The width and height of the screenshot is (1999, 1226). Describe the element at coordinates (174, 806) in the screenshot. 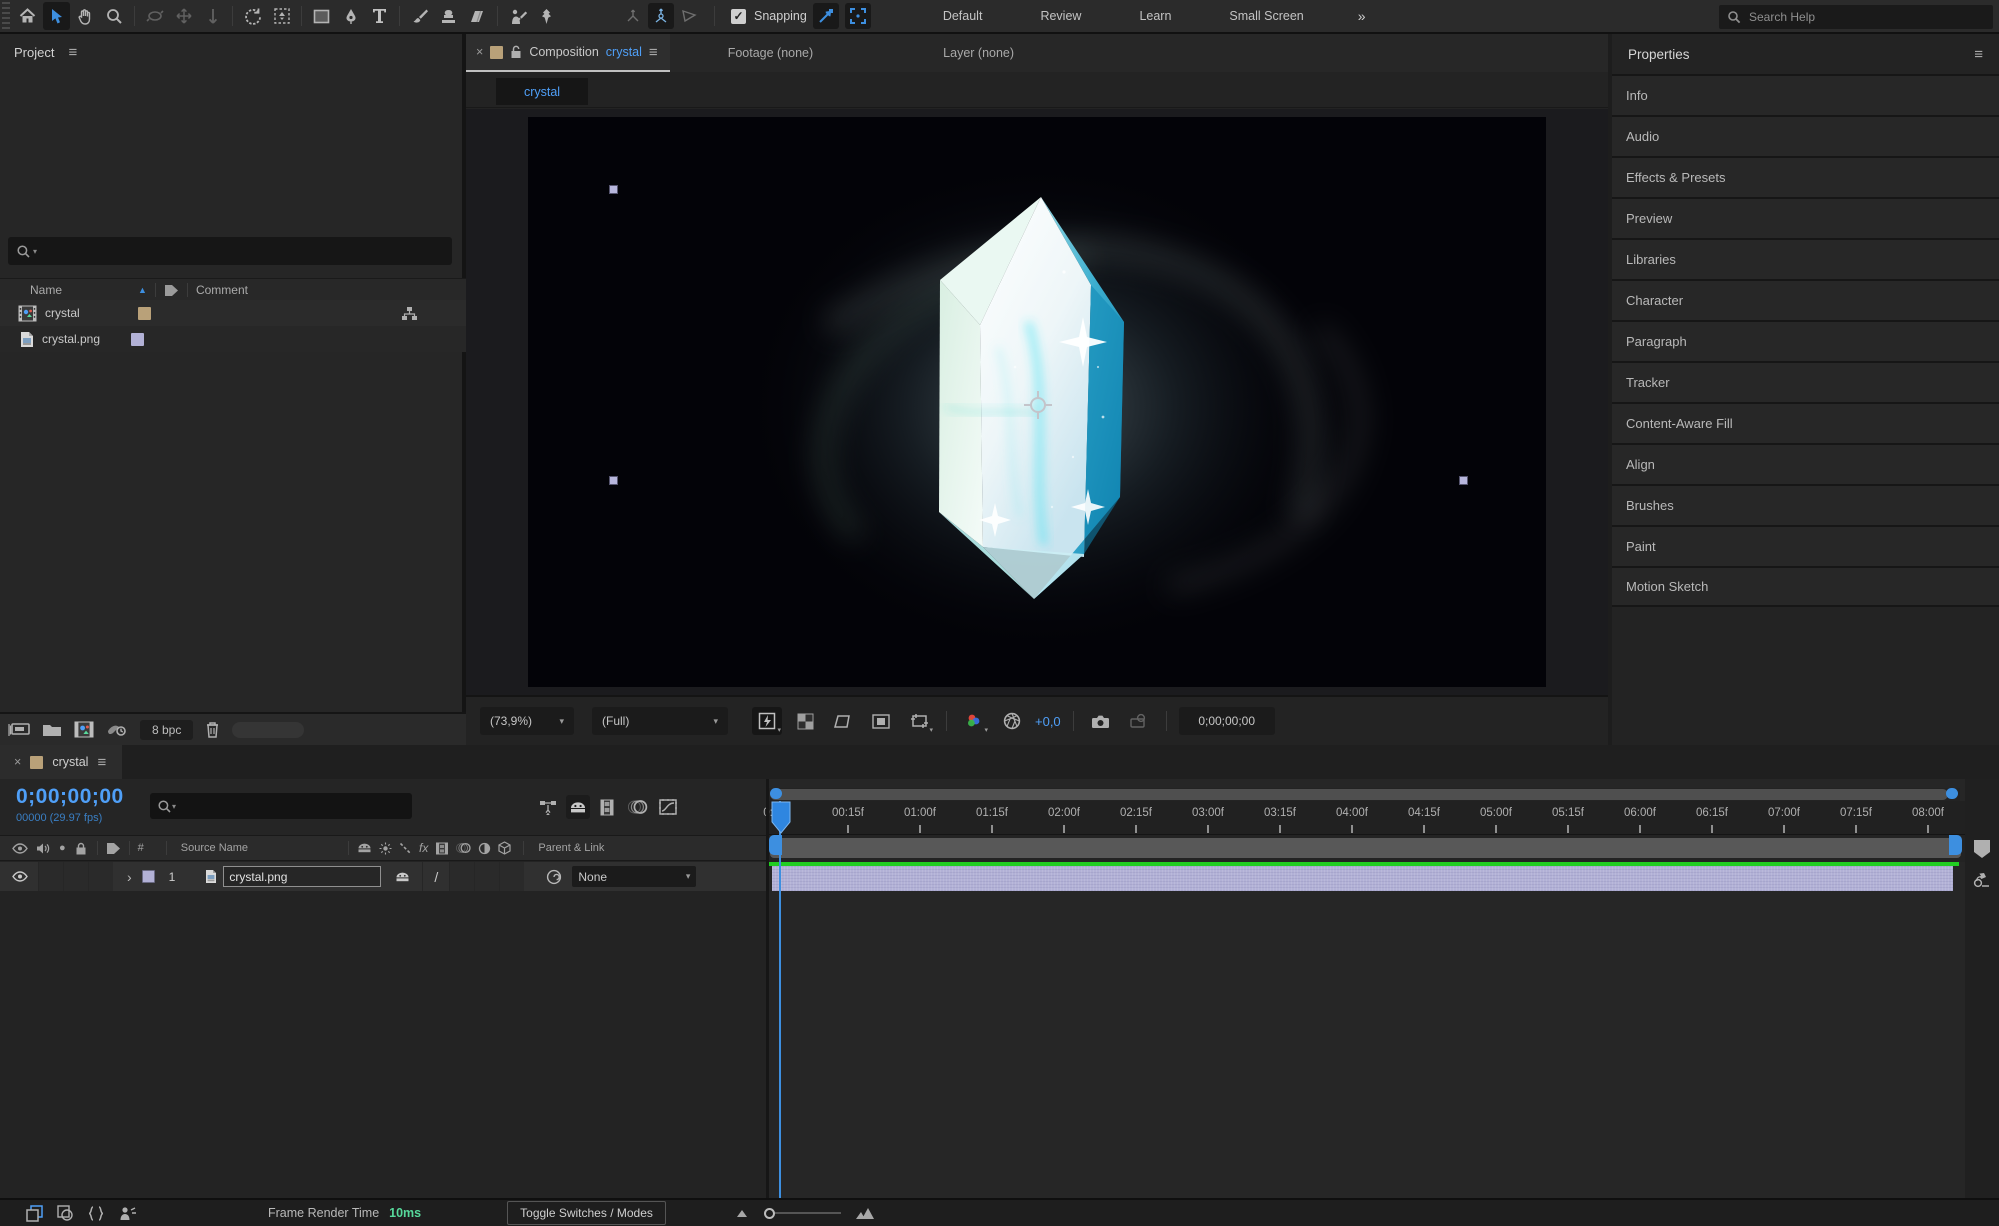

I see `search-options-caret: ▾` at that location.